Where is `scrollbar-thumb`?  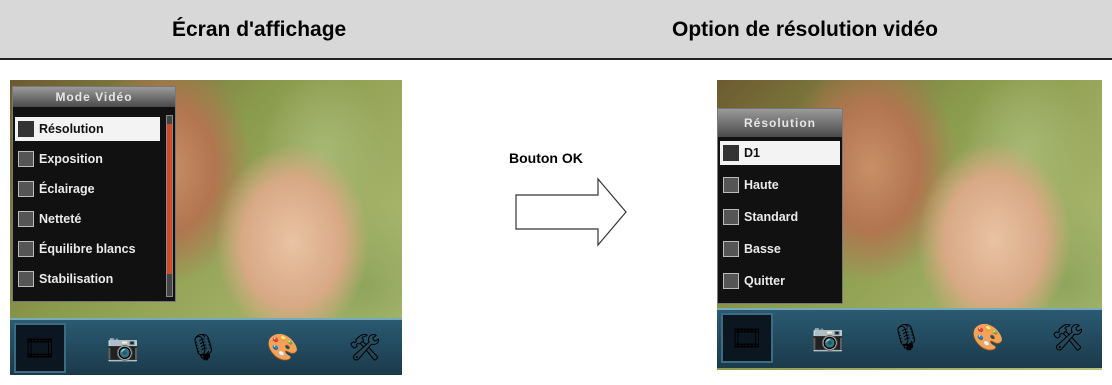 scrollbar-thumb is located at coordinates (169, 199).